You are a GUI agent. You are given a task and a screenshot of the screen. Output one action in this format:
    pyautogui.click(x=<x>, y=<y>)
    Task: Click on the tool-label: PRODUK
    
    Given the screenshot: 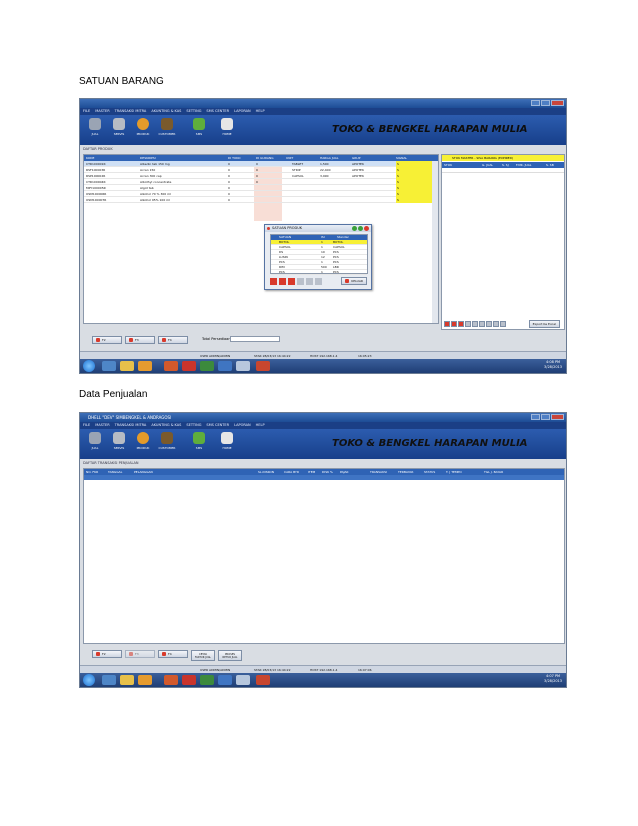 What is the action you would take?
    pyautogui.click(x=143, y=134)
    